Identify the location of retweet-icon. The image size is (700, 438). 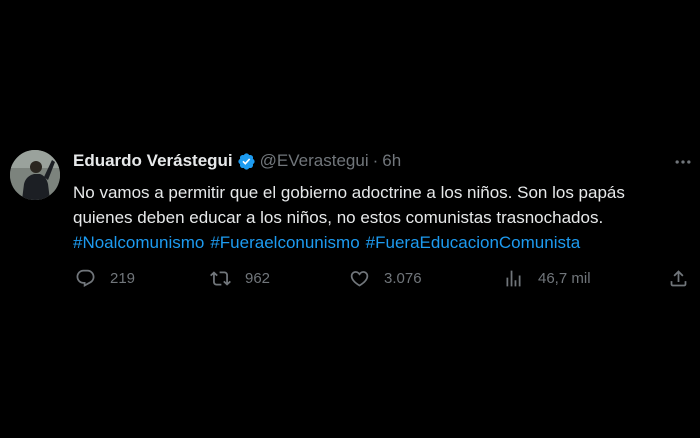
(220, 278).